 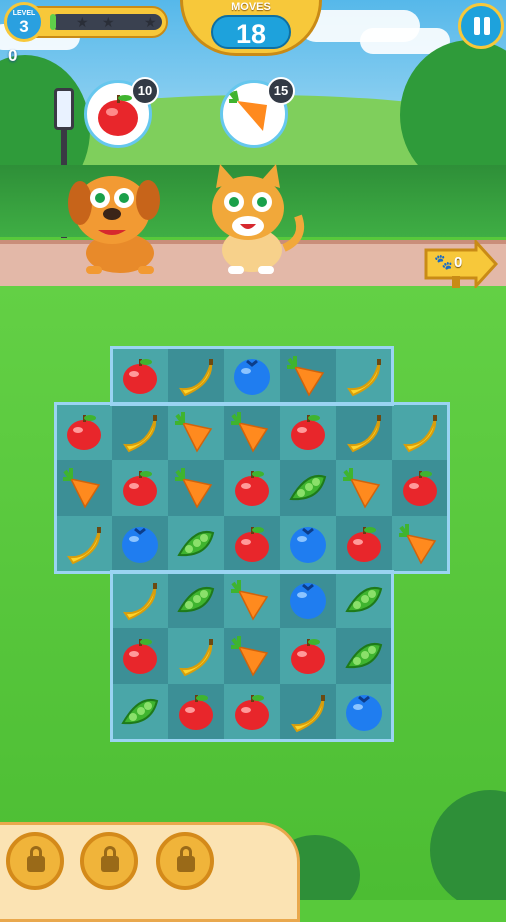 I want to click on paw-icon: 🐾, so click(x=443, y=262).